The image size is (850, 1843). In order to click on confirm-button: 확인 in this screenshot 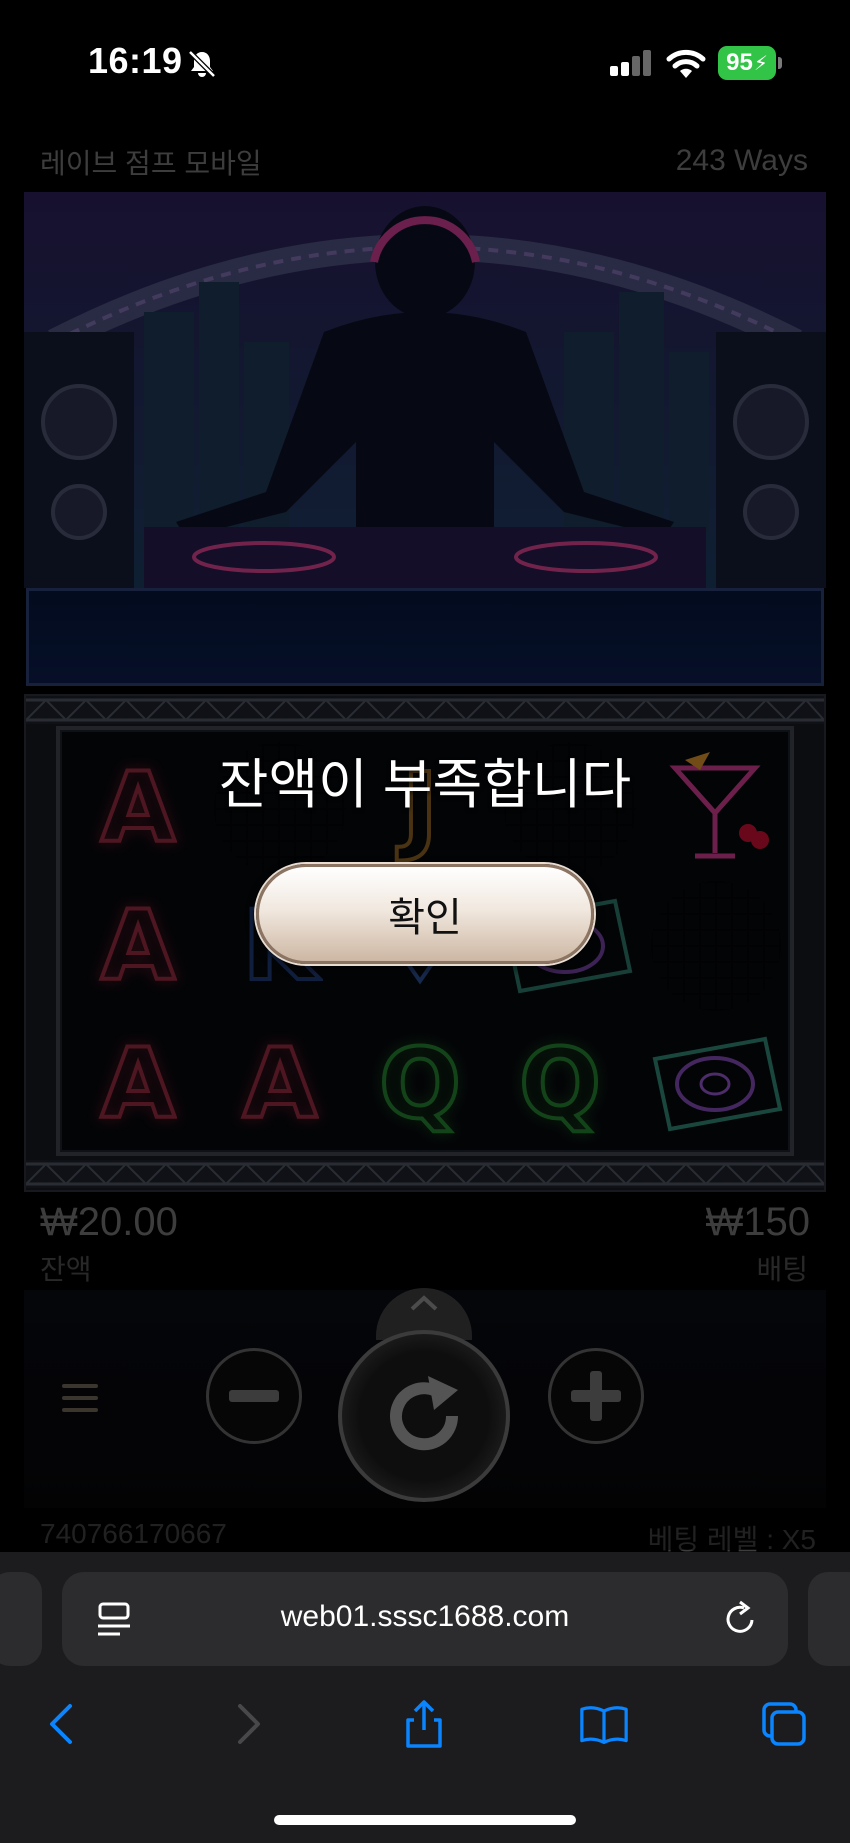, I will do `click(425, 914)`.